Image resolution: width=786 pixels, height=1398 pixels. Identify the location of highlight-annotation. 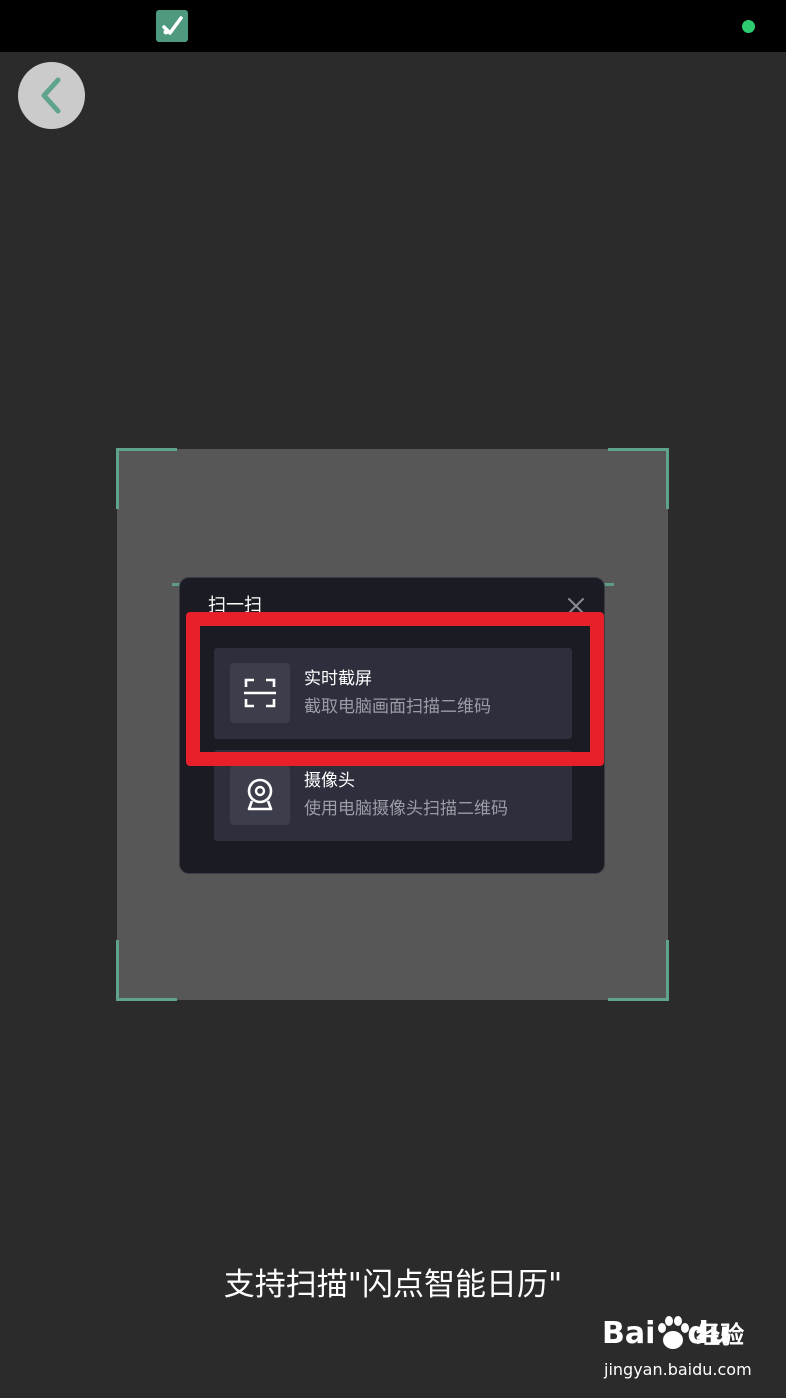
(395, 689).